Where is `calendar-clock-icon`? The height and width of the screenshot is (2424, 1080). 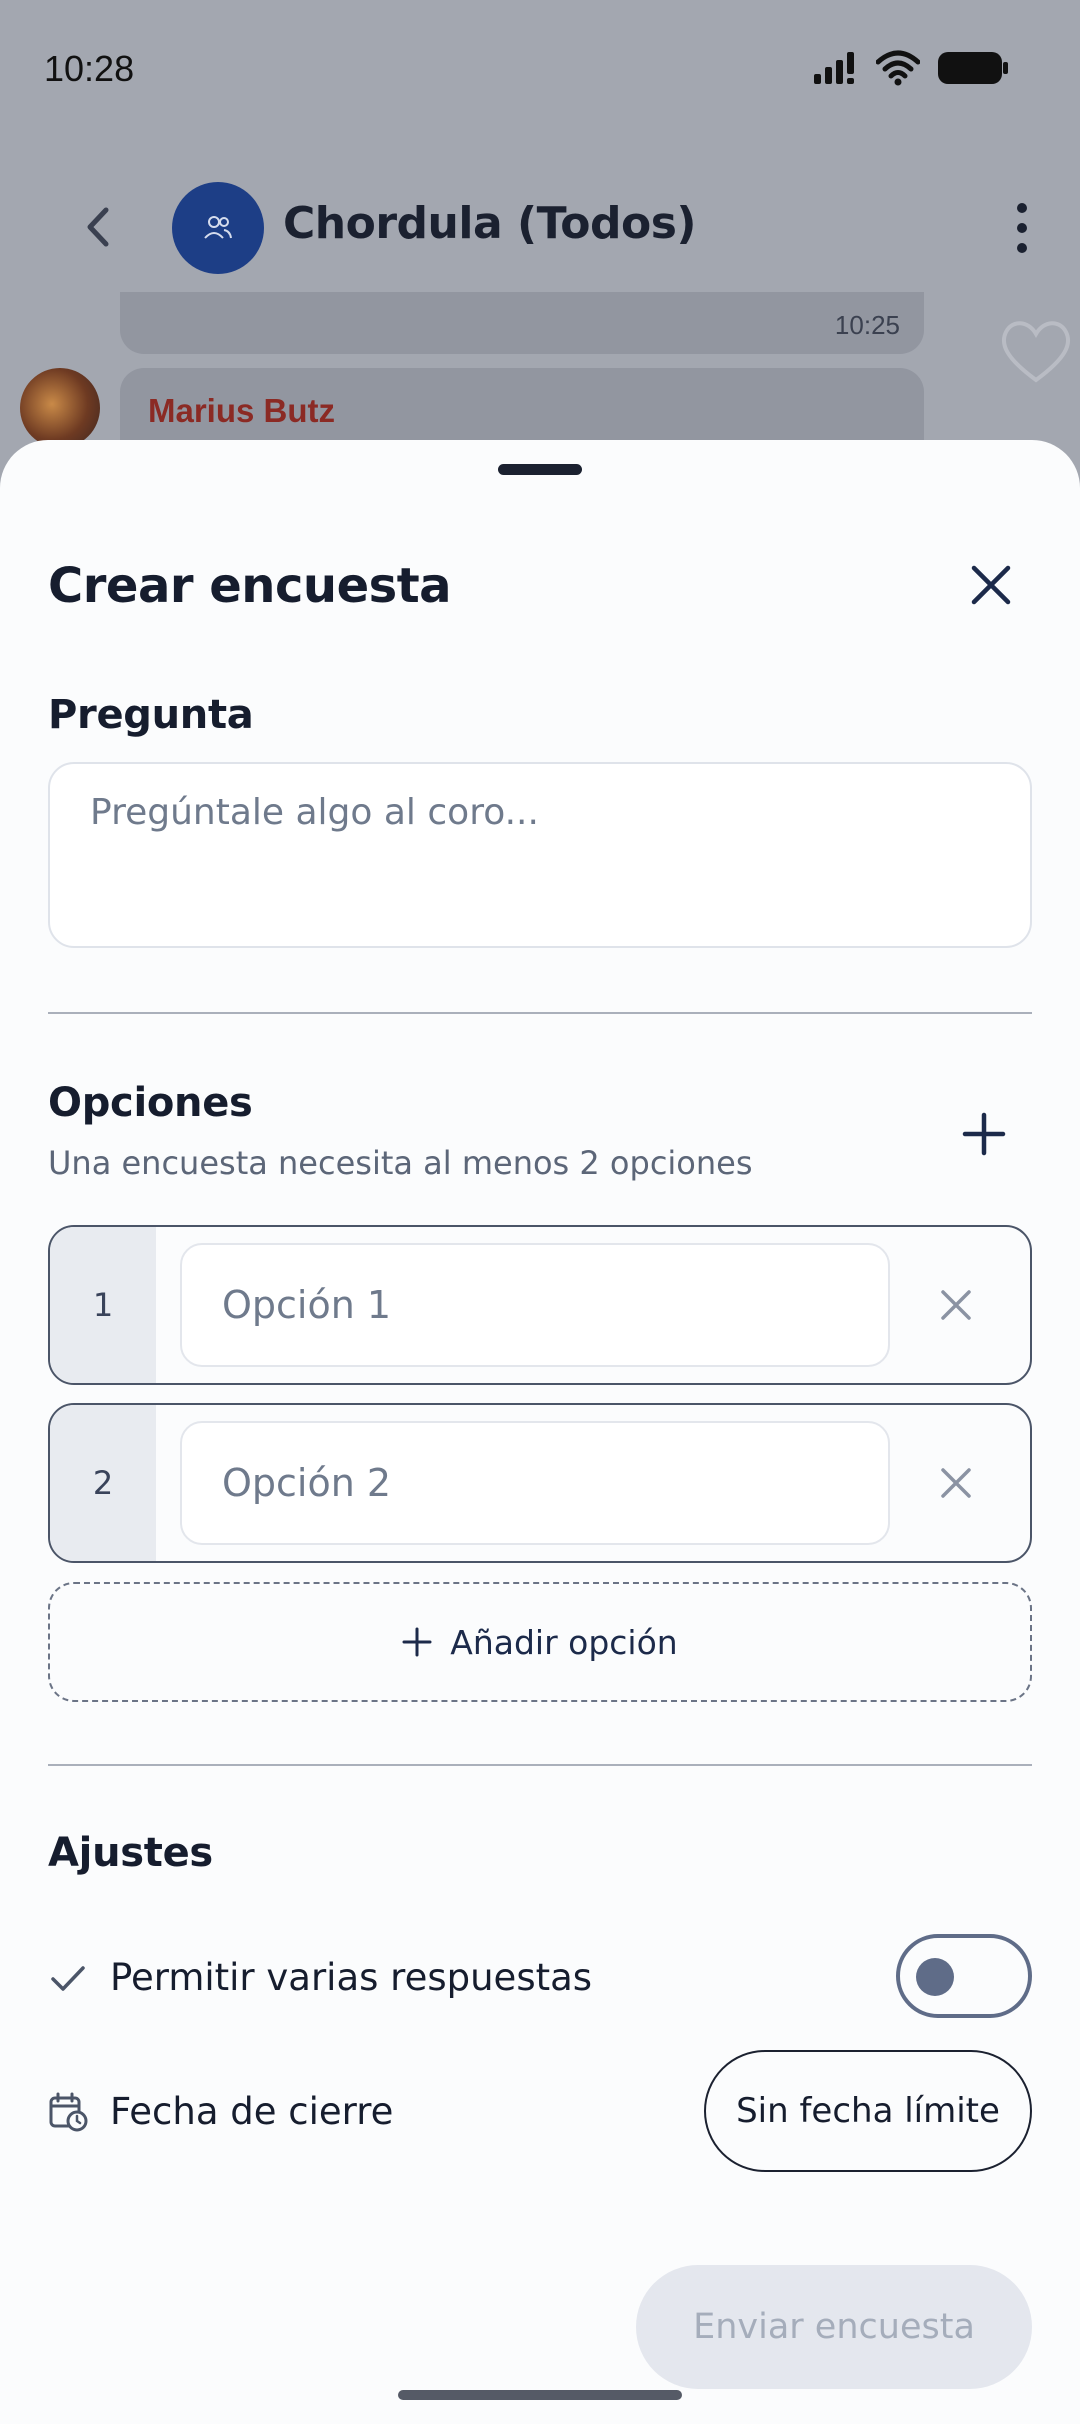 calendar-clock-icon is located at coordinates (68, 2112).